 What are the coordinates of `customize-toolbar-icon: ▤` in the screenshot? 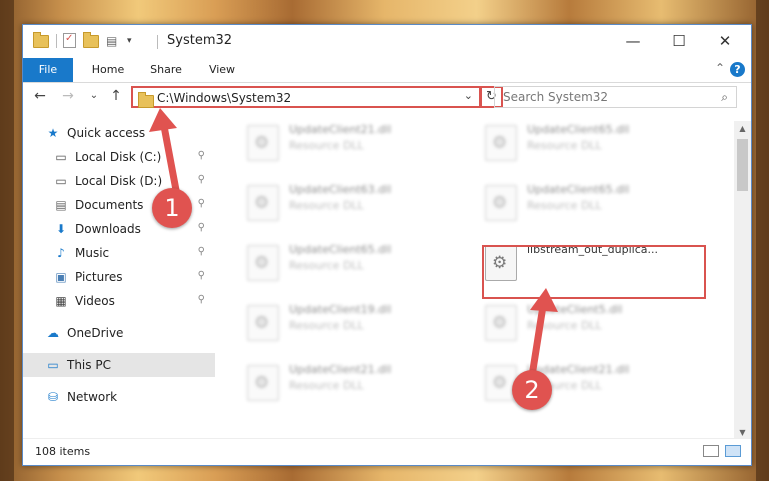 It's located at (113, 41).